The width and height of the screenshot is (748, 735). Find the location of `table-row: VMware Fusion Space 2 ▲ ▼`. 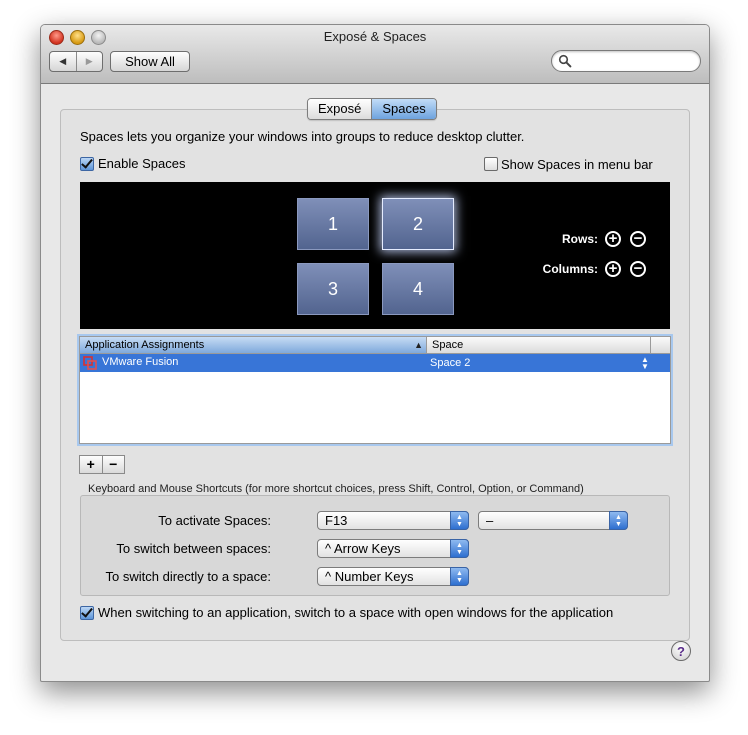

table-row: VMware Fusion Space 2 ▲ ▼ is located at coordinates (375, 363).